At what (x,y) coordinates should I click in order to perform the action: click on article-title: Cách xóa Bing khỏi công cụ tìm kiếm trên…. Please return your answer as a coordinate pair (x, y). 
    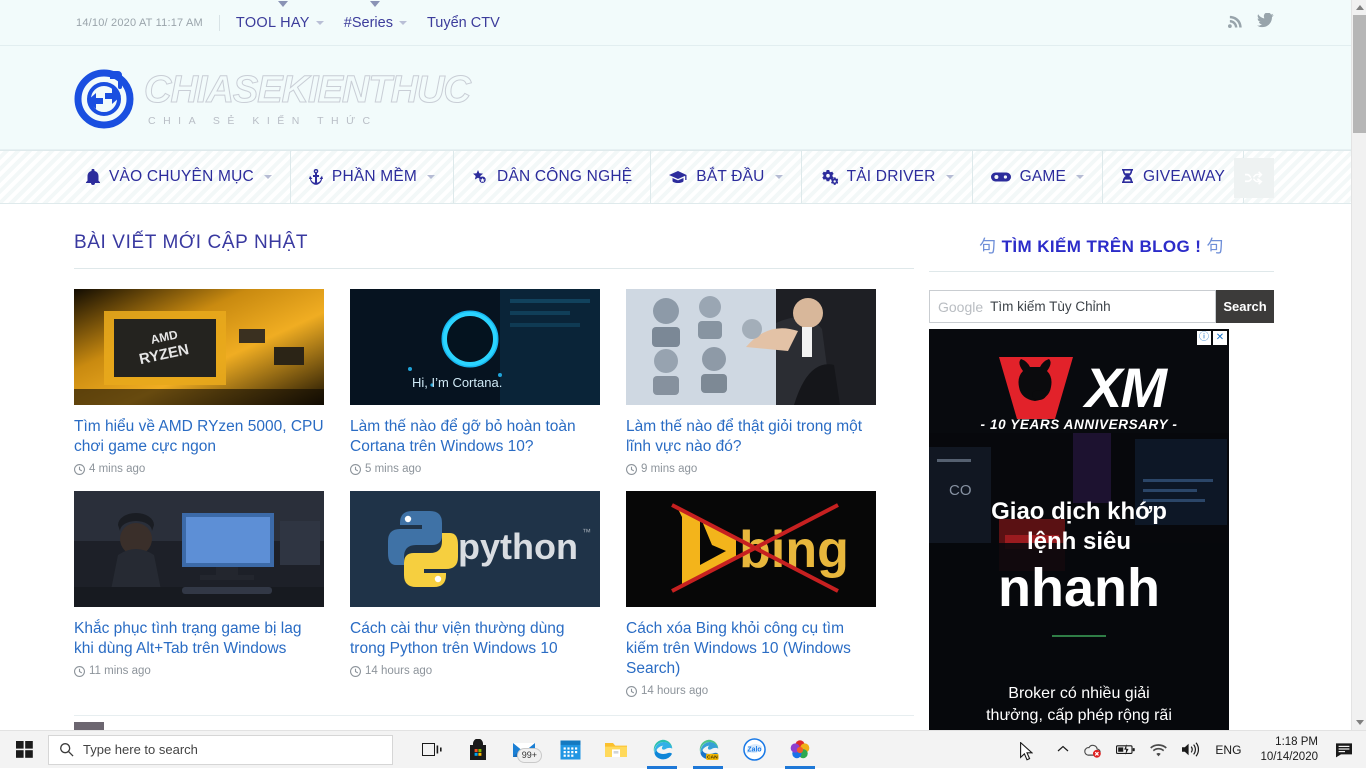
    Looking at the image, I should click on (751, 649).